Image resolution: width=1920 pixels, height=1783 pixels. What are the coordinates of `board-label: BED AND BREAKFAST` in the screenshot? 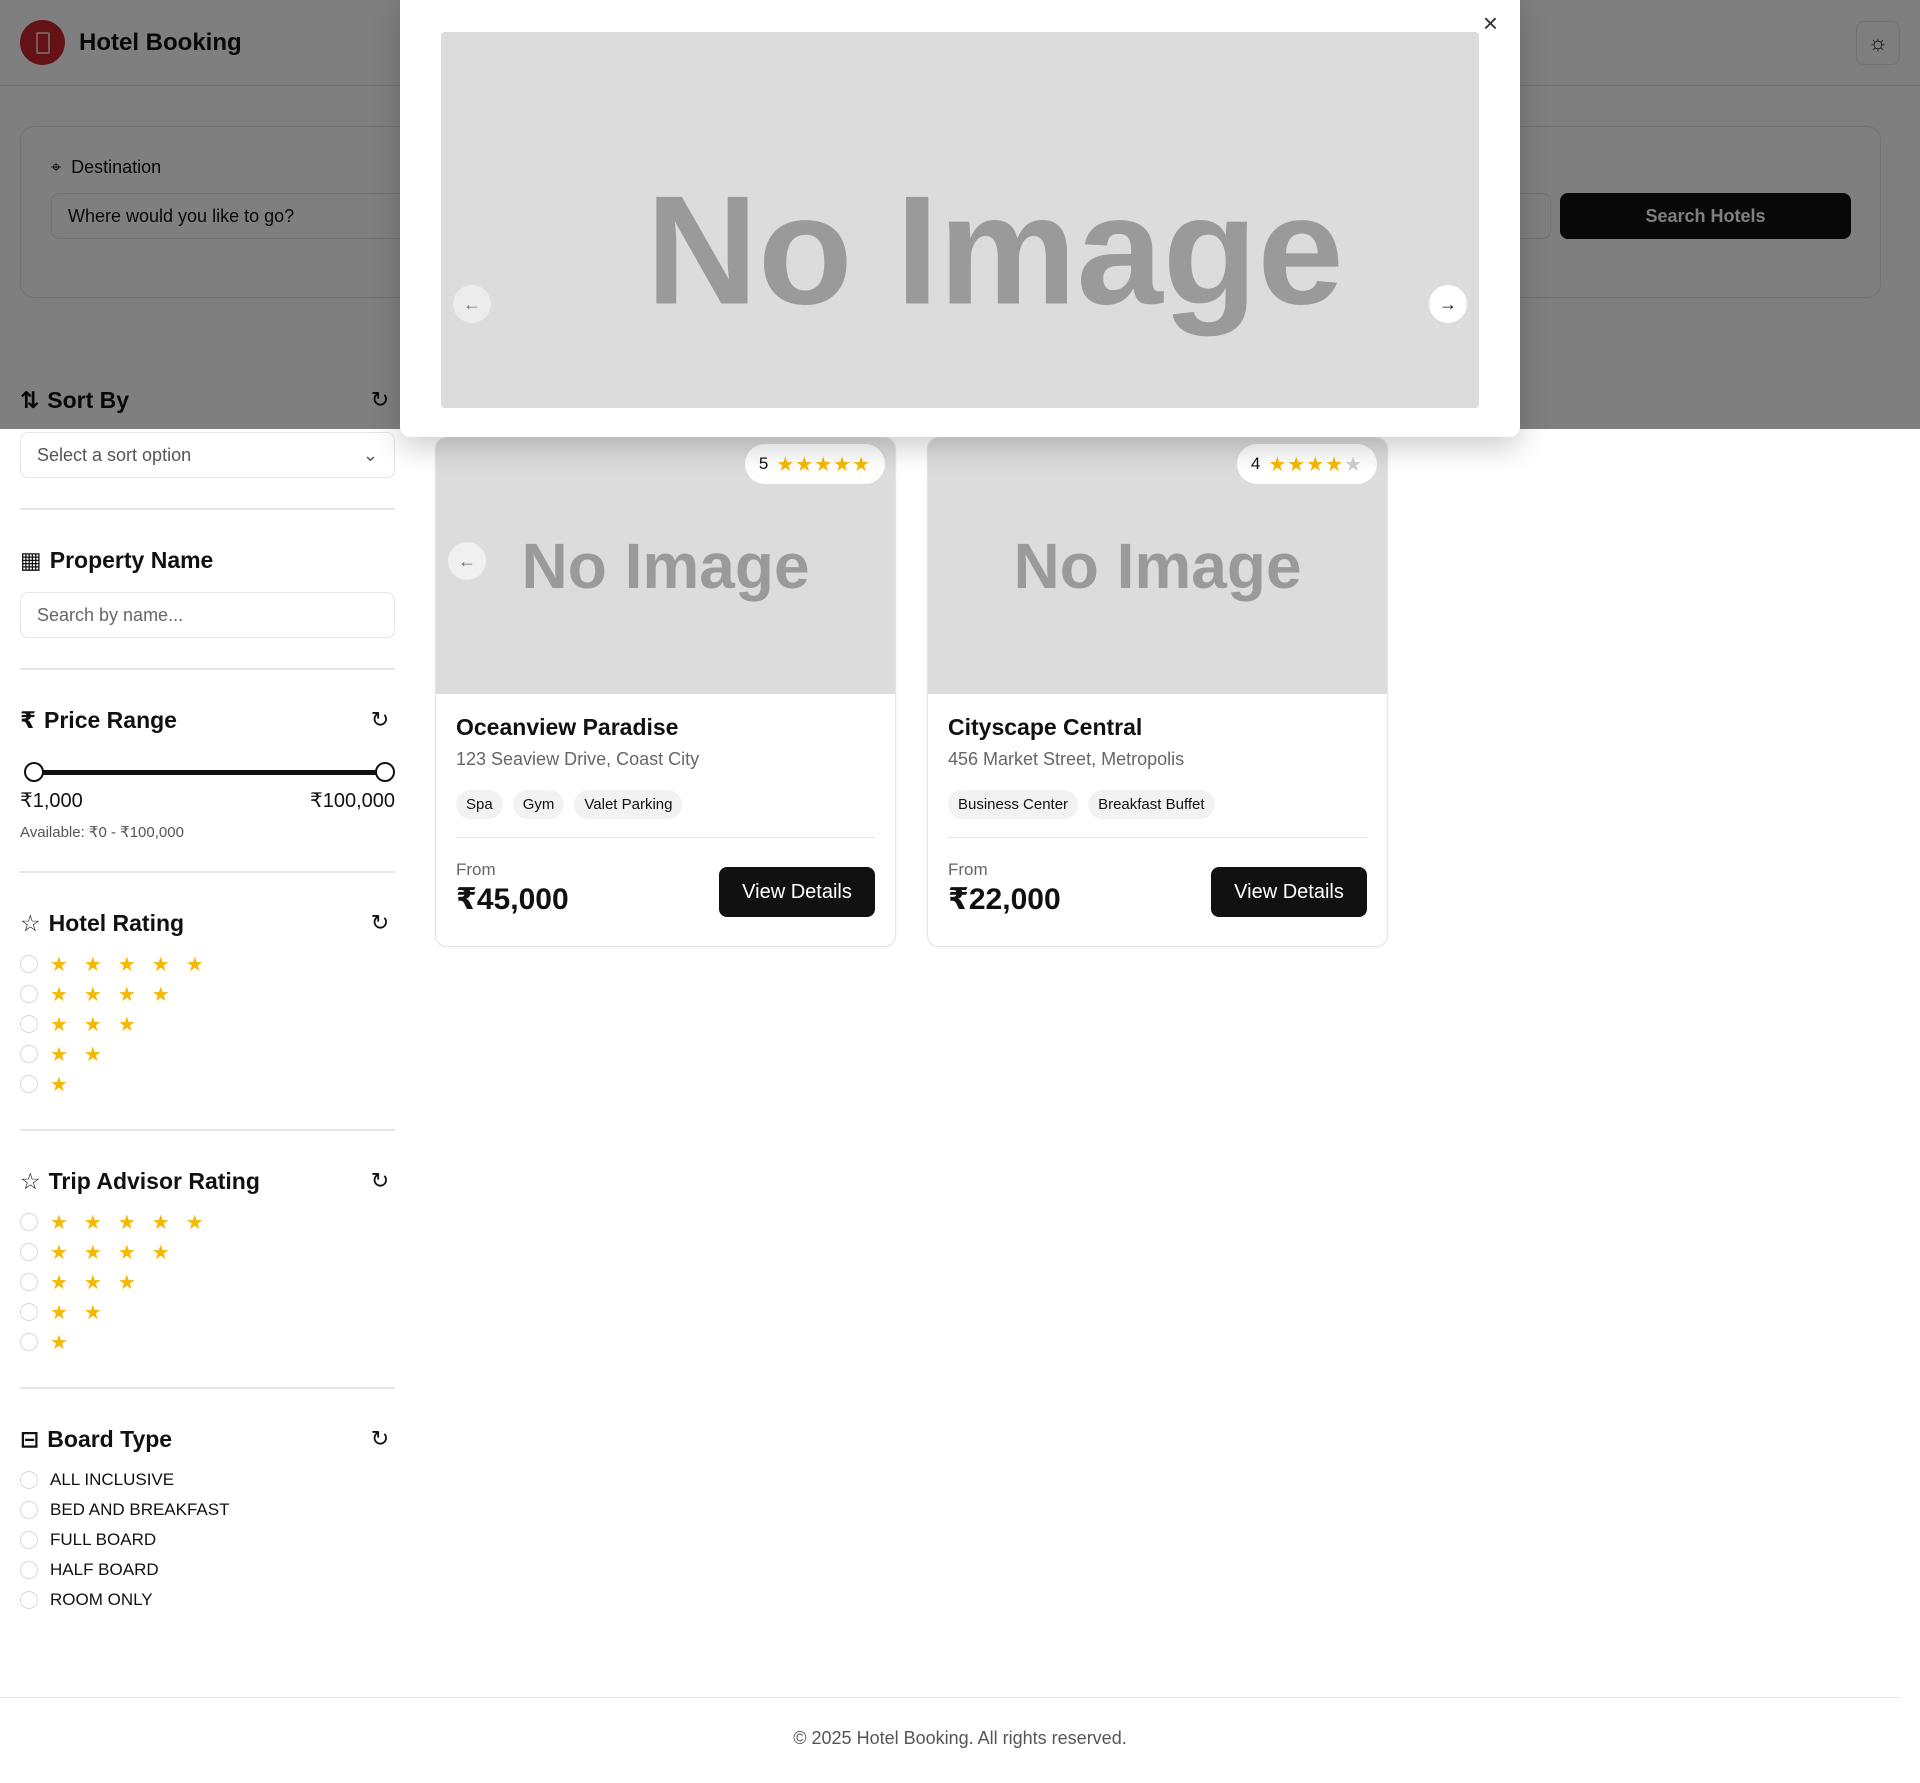 It's located at (140, 1509).